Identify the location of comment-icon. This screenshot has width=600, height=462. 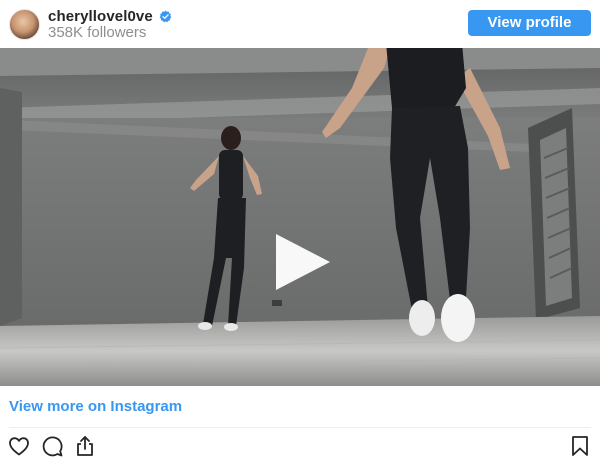
(52, 446).